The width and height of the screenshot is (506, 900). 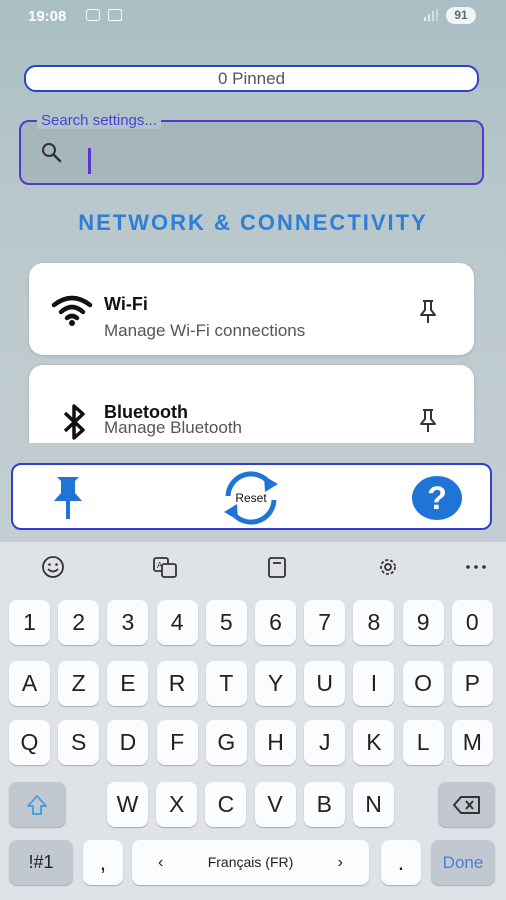 I want to click on battery-indicator: 91, so click(x=461, y=15).